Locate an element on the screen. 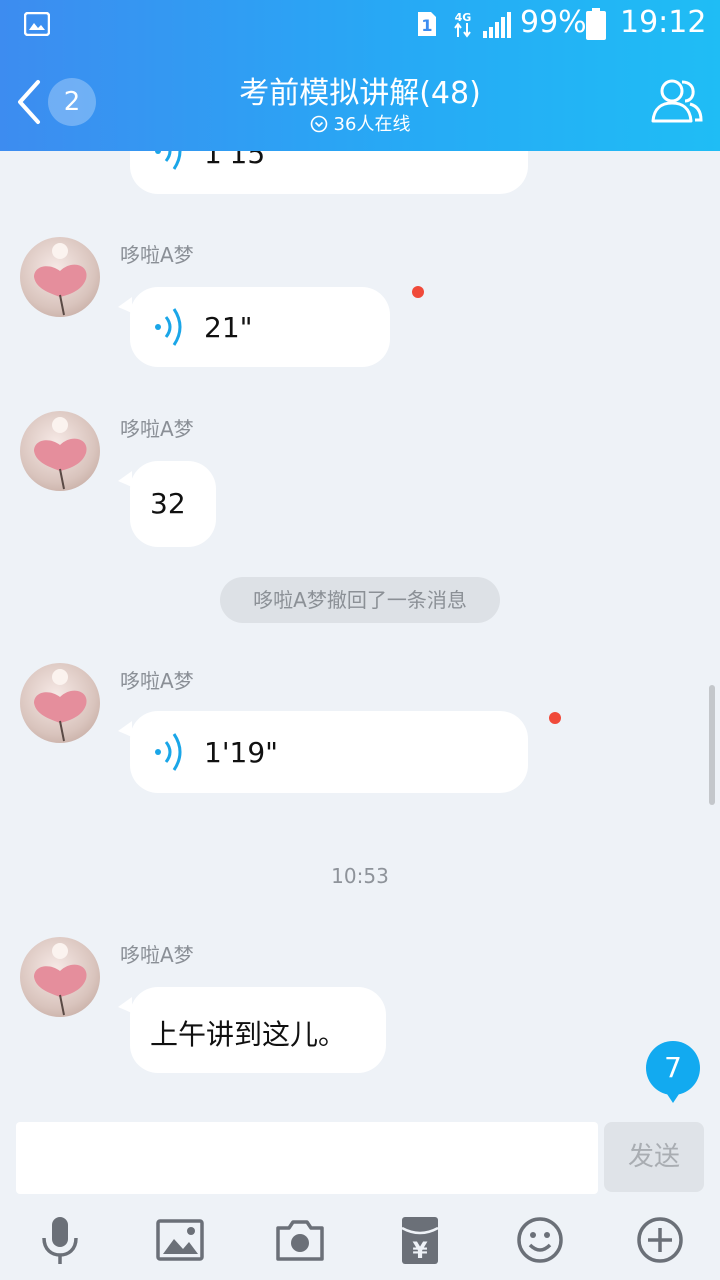 The image size is (720, 1280). battery-percent: 99% is located at coordinates (553, 22).